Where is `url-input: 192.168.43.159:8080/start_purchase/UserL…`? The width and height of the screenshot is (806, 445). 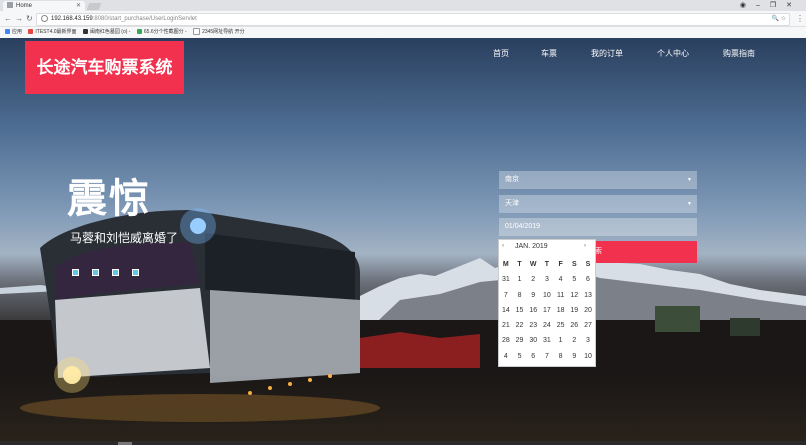
url-input: 192.168.43.159:8080/start_purchase/UserL… is located at coordinates (413, 19).